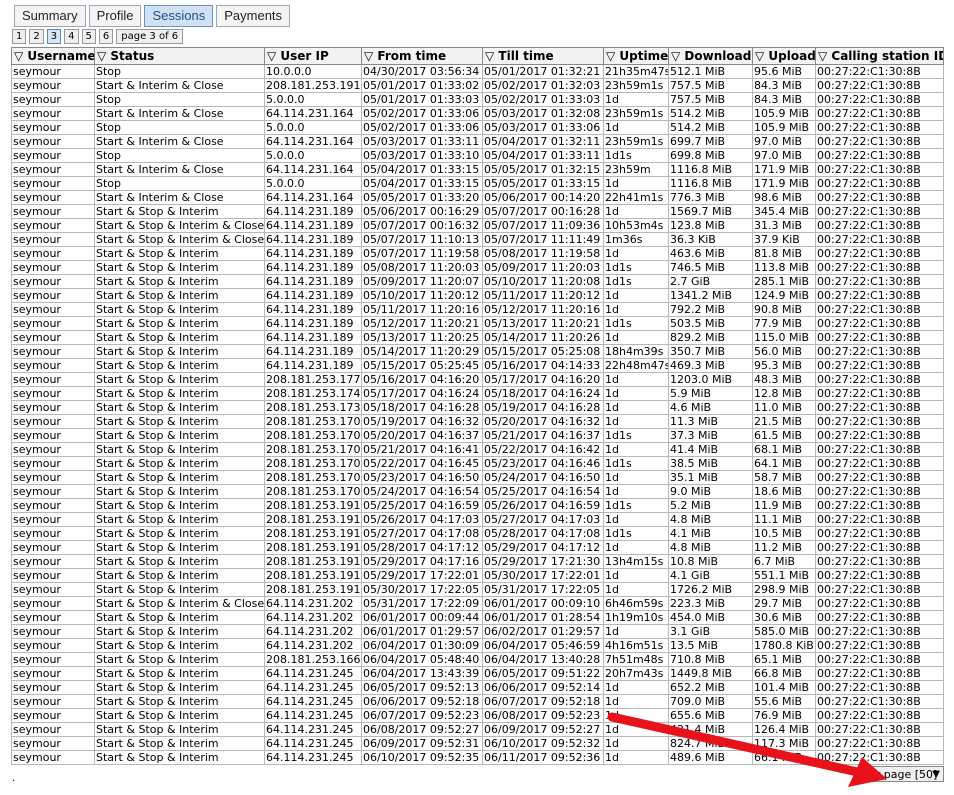  Describe the element at coordinates (710, 435) in the screenshot. I see `table-cell: 37.3 MiB` at that location.